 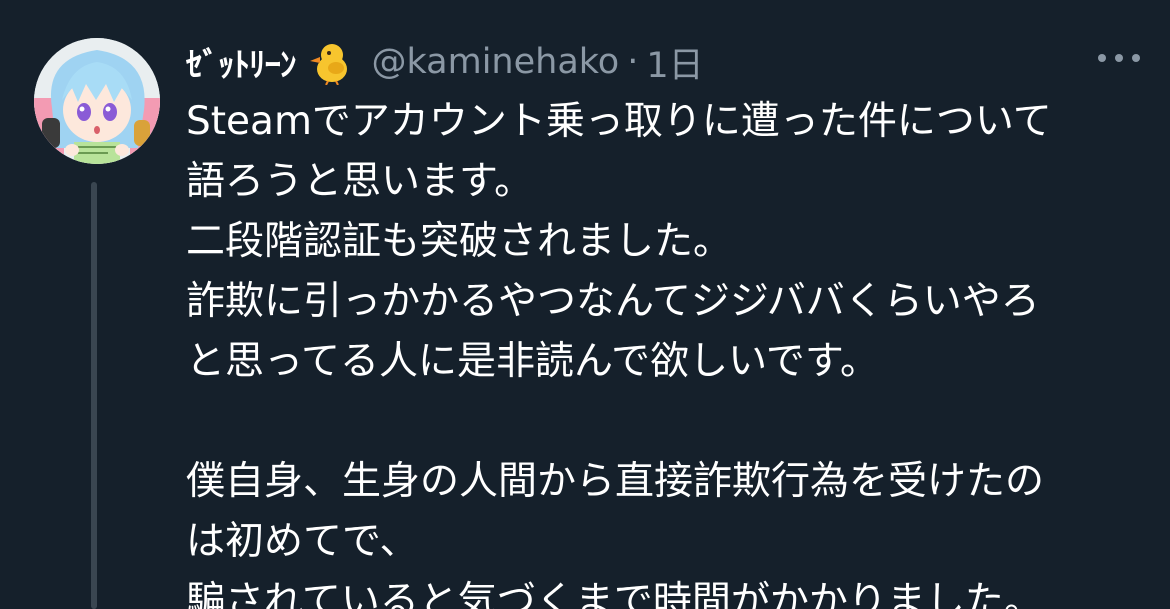 I want to click on tweet-text-line: Steamでアカウント乗っ取りに遭った件について, so click(x=619, y=121).